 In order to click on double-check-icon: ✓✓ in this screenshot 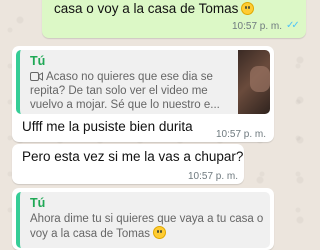, I will do `click(293, 25)`.